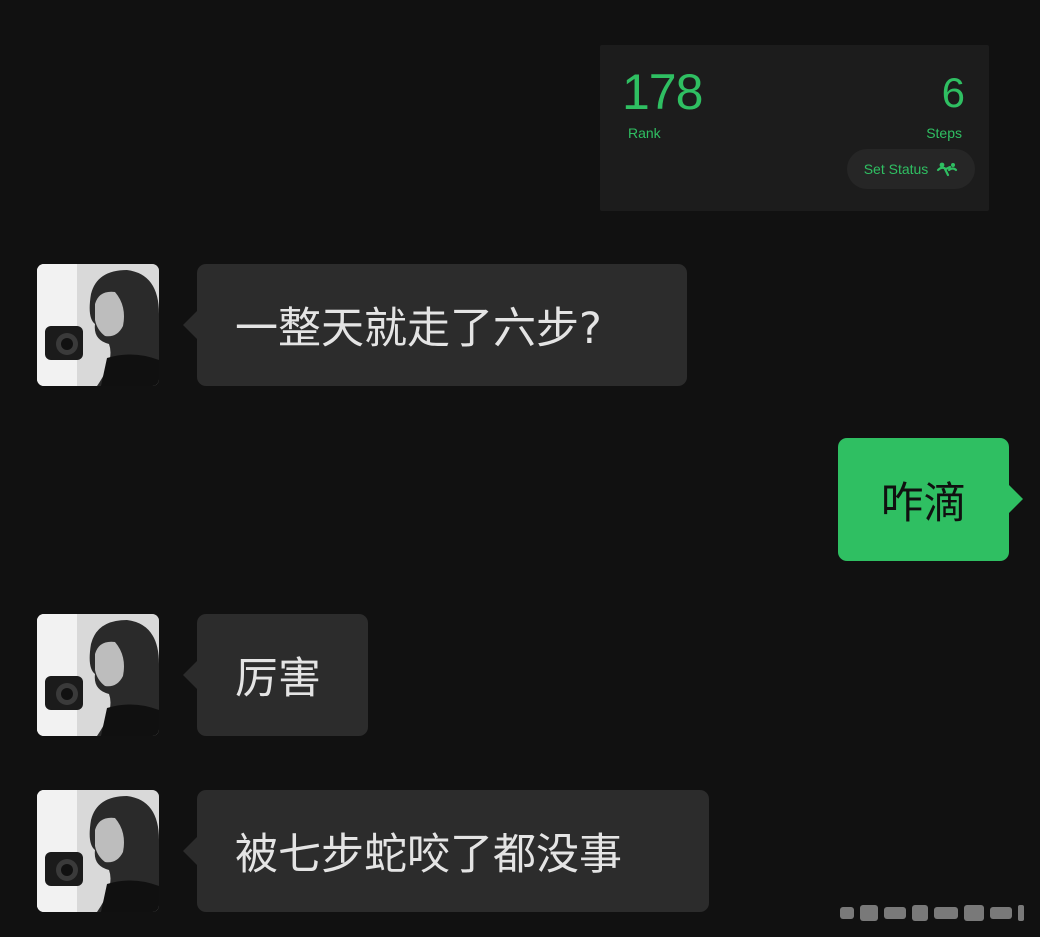 This screenshot has width=1040, height=937. Describe the element at coordinates (794, 128) in the screenshot. I see `werun-stats-card: 178 Rank 6 Steps Set Status` at that location.